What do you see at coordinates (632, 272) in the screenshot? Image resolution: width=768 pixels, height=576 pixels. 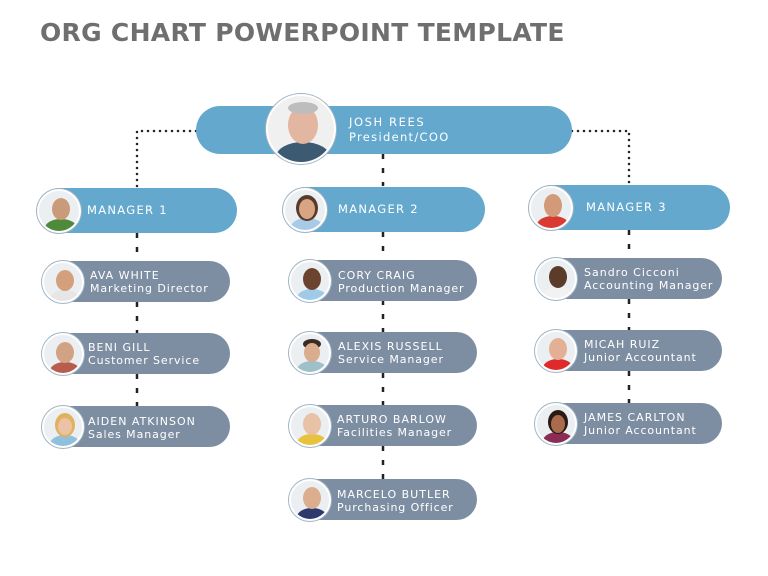 I see `employee-name: Sandro Cicconi` at bounding box center [632, 272].